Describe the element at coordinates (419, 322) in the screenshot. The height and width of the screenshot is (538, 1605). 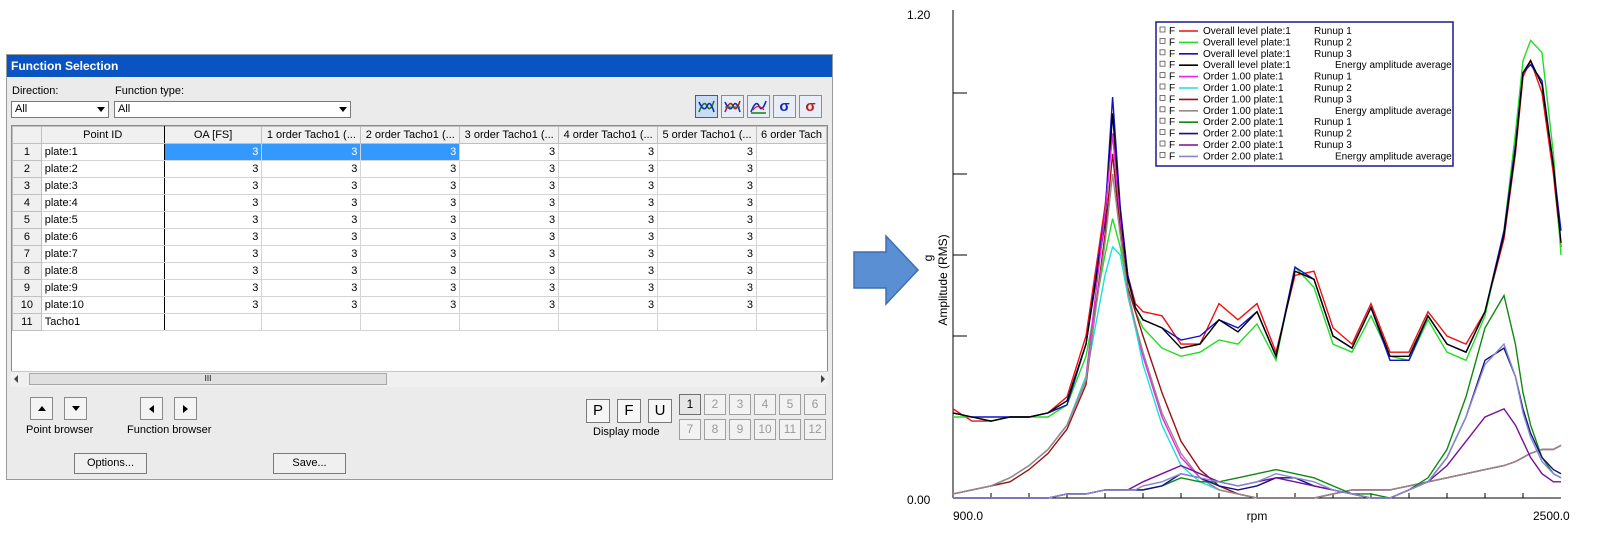
I see `table-row: 11 Tacho1` at that location.